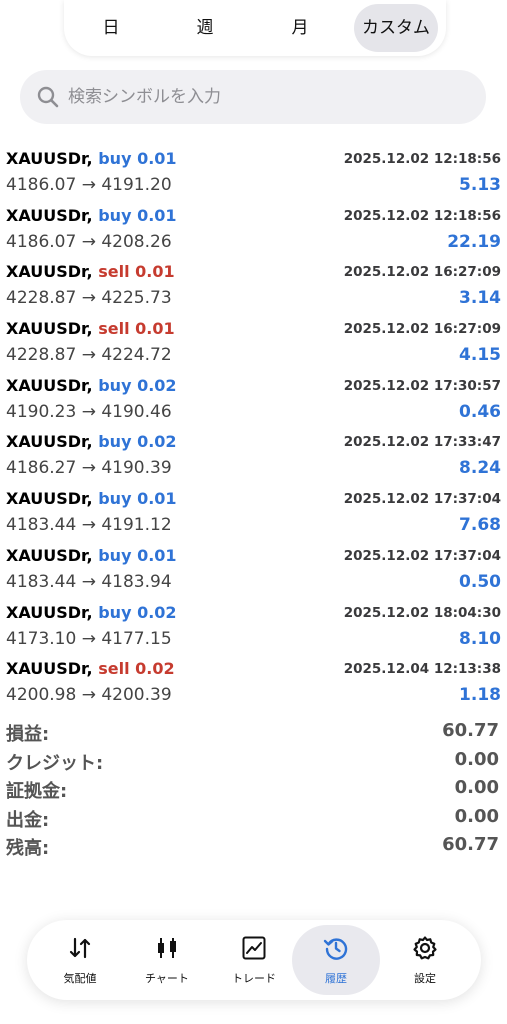 The image size is (507, 1024). I want to click on nav-settings: 設定, so click(425, 960).